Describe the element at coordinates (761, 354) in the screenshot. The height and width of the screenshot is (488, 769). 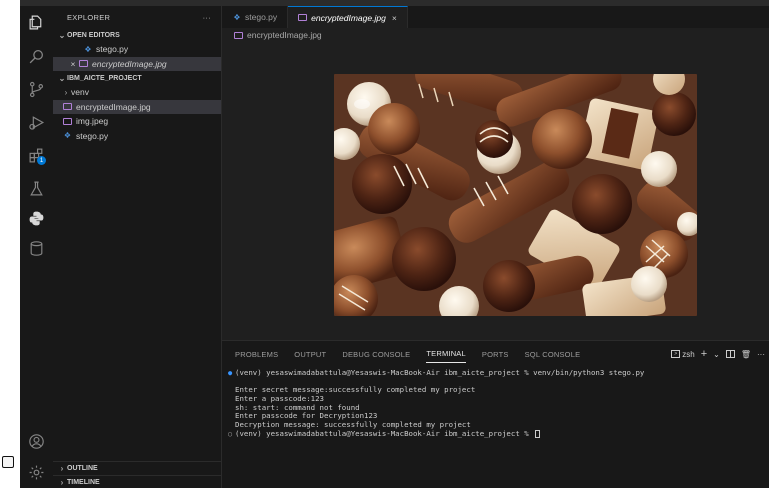
I see `panel-more-button: ···` at that location.